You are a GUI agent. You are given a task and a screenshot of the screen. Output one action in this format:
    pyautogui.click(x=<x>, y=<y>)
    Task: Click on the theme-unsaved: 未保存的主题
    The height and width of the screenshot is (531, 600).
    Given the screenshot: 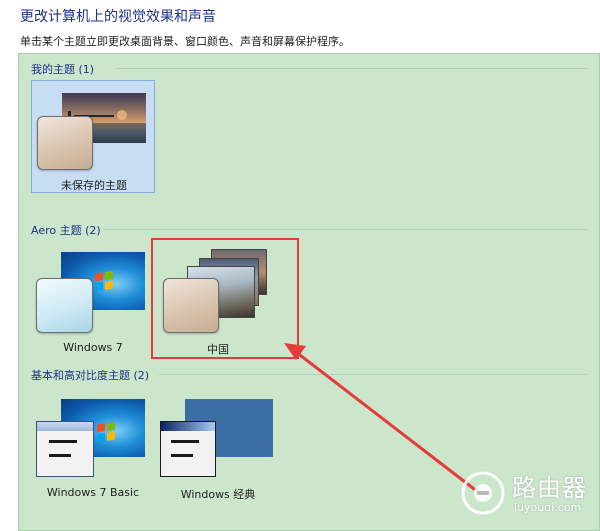 What is the action you would take?
    pyautogui.click(x=93, y=136)
    